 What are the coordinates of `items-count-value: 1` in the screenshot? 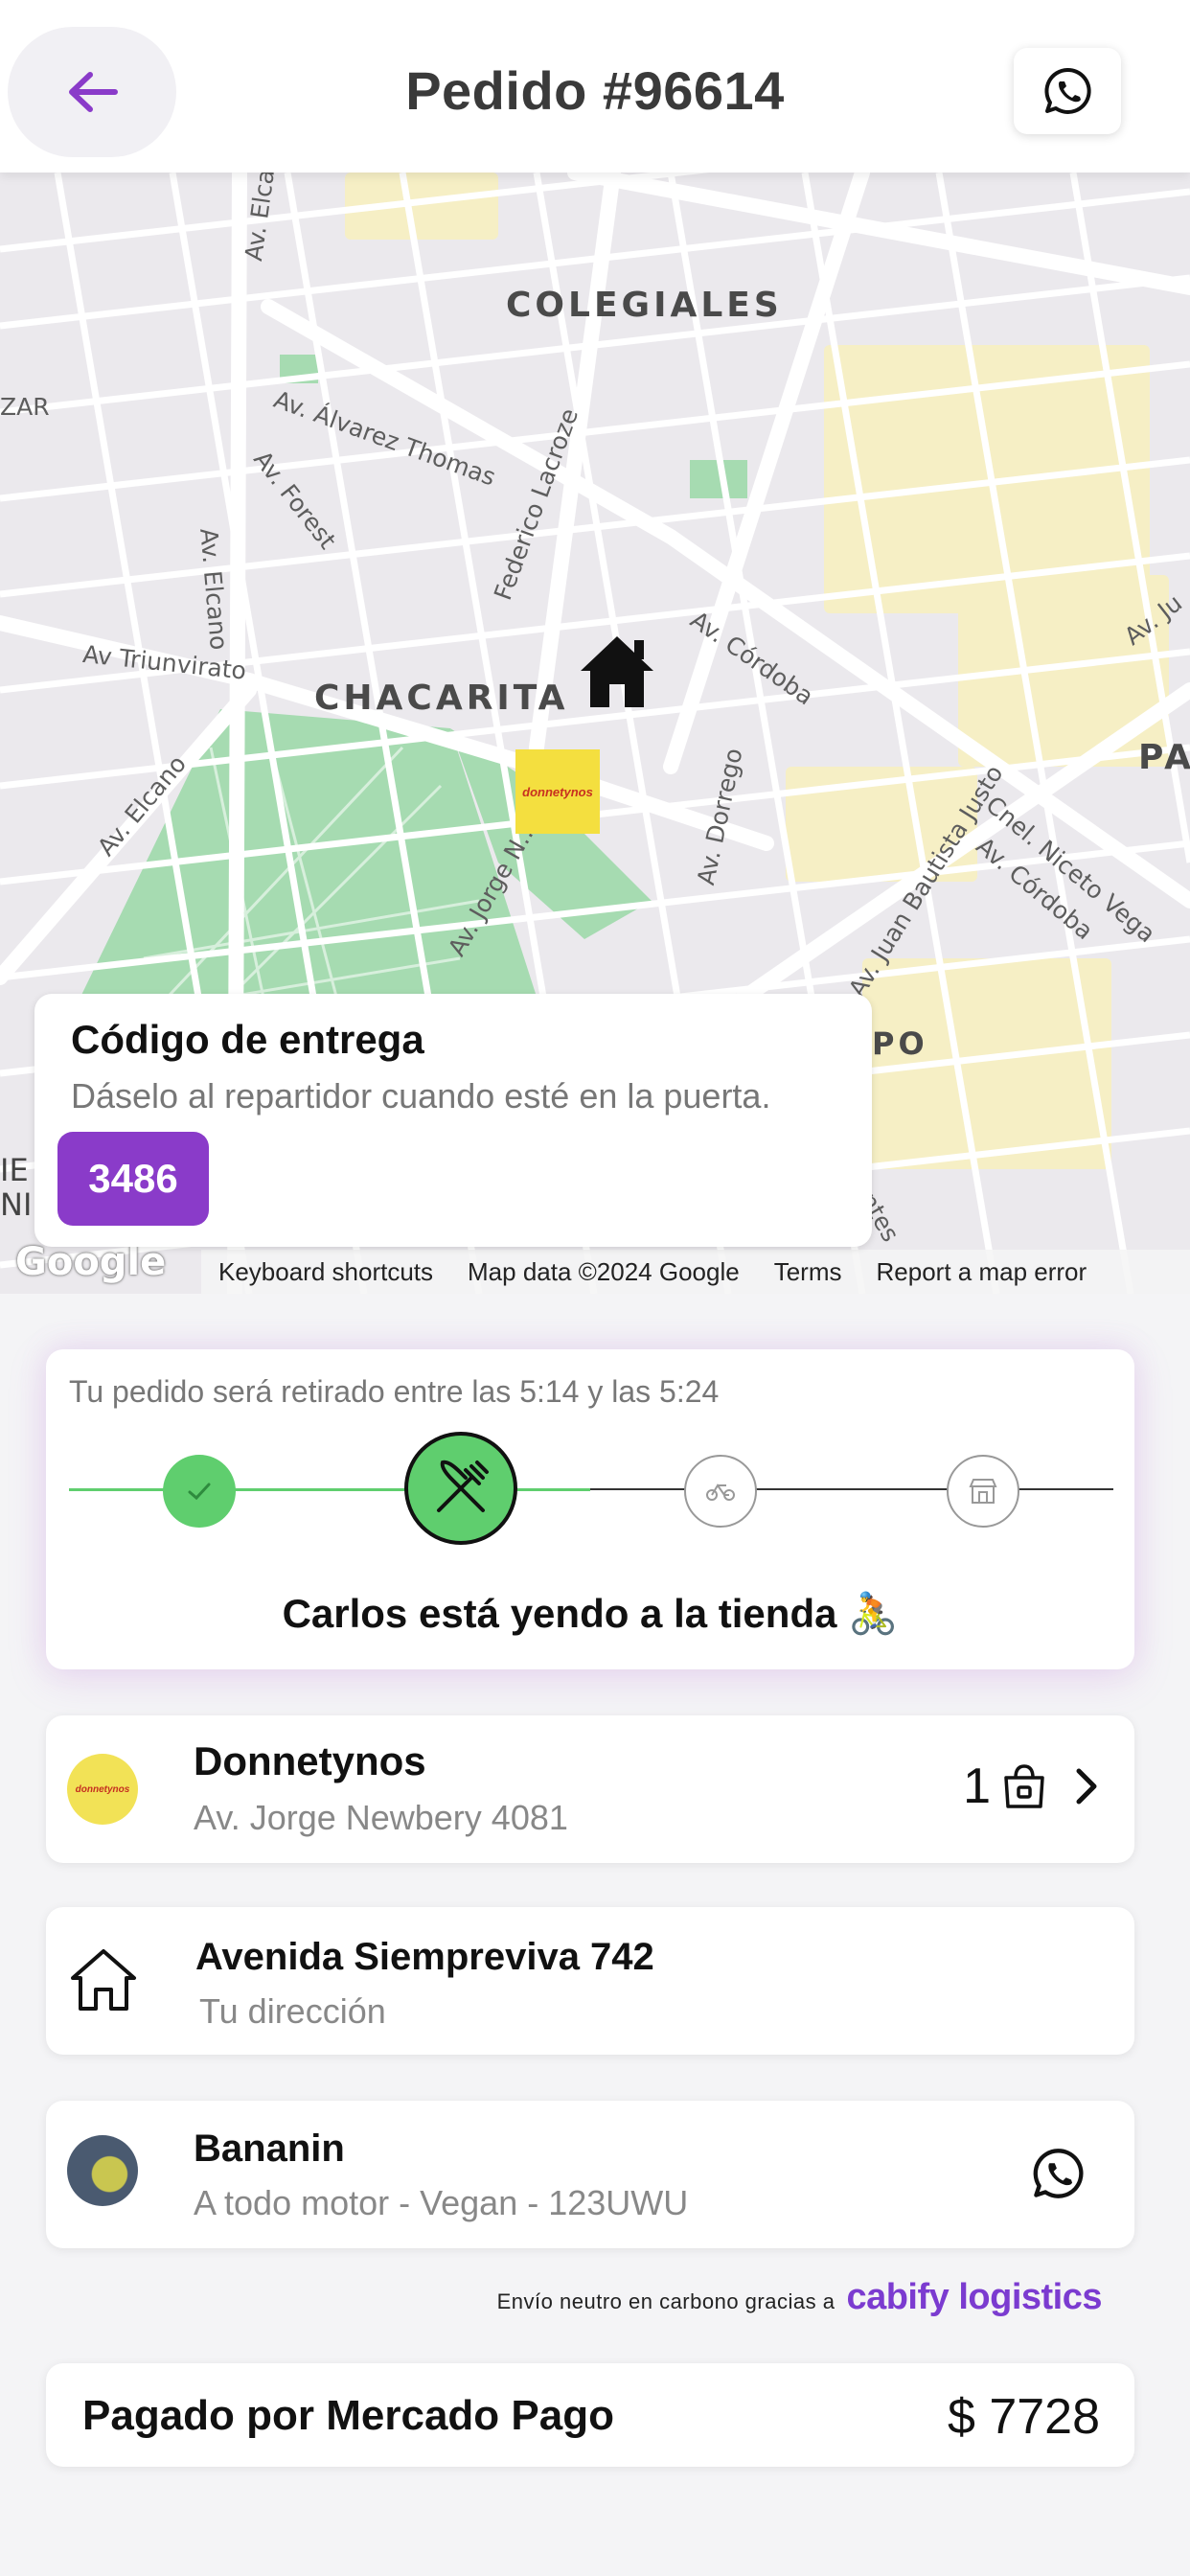 It's located at (977, 1786).